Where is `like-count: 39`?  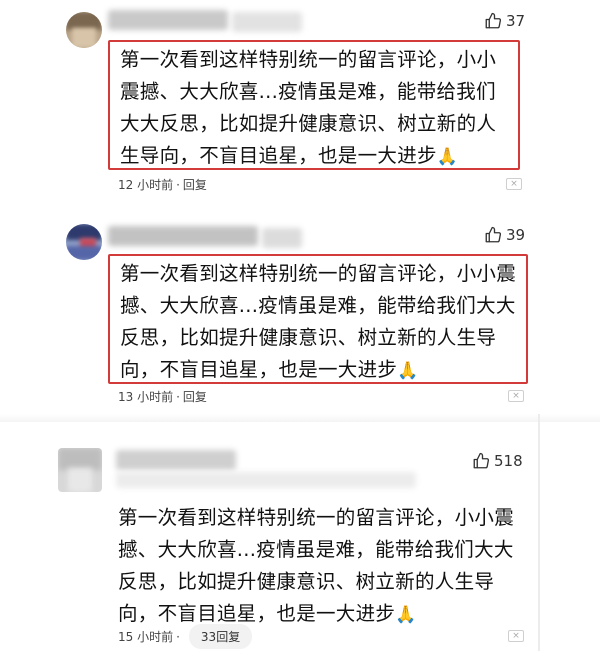
like-count: 39 is located at coordinates (516, 235).